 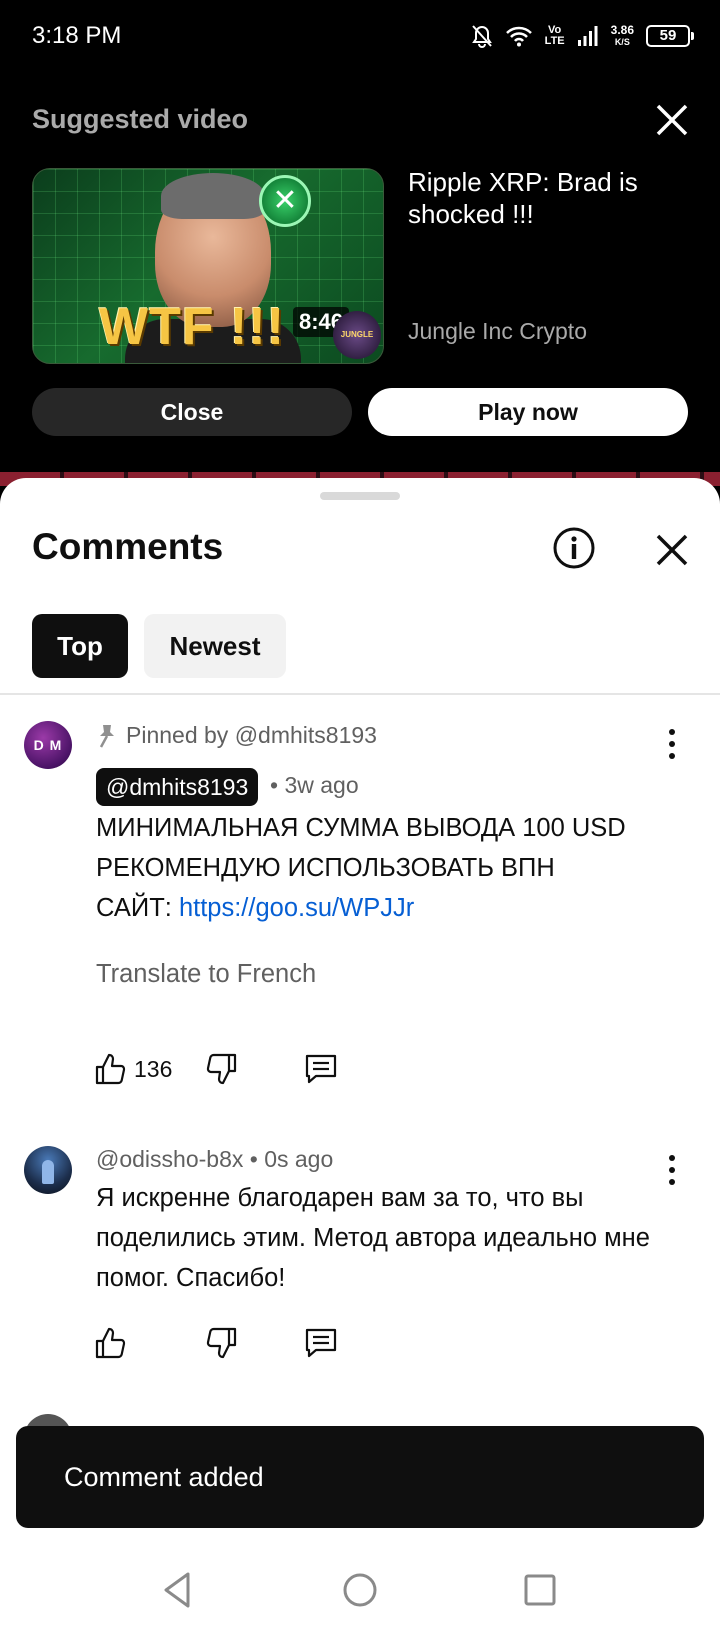 What do you see at coordinates (360, 694) in the screenshot?
I see `divider` at bounding box center [360, 694].